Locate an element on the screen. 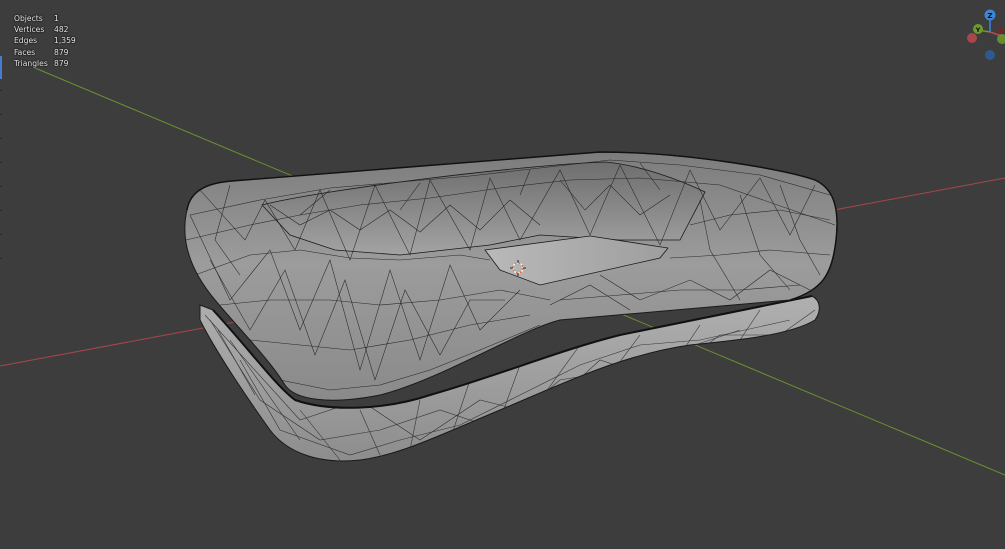  stat-label: Vertices is located at coordinates (29, 30).